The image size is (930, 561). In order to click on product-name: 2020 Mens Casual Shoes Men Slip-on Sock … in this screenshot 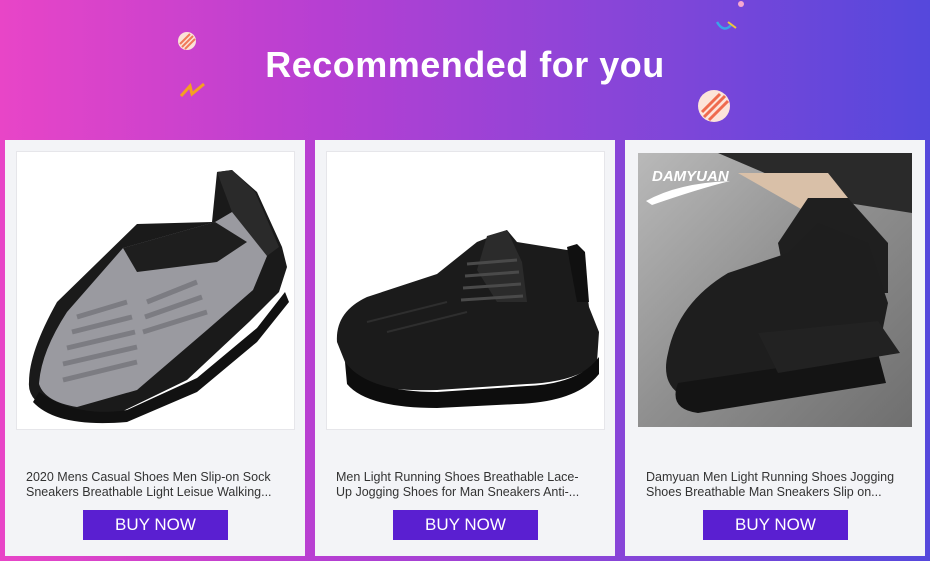, I will do `click(157, 485)`.